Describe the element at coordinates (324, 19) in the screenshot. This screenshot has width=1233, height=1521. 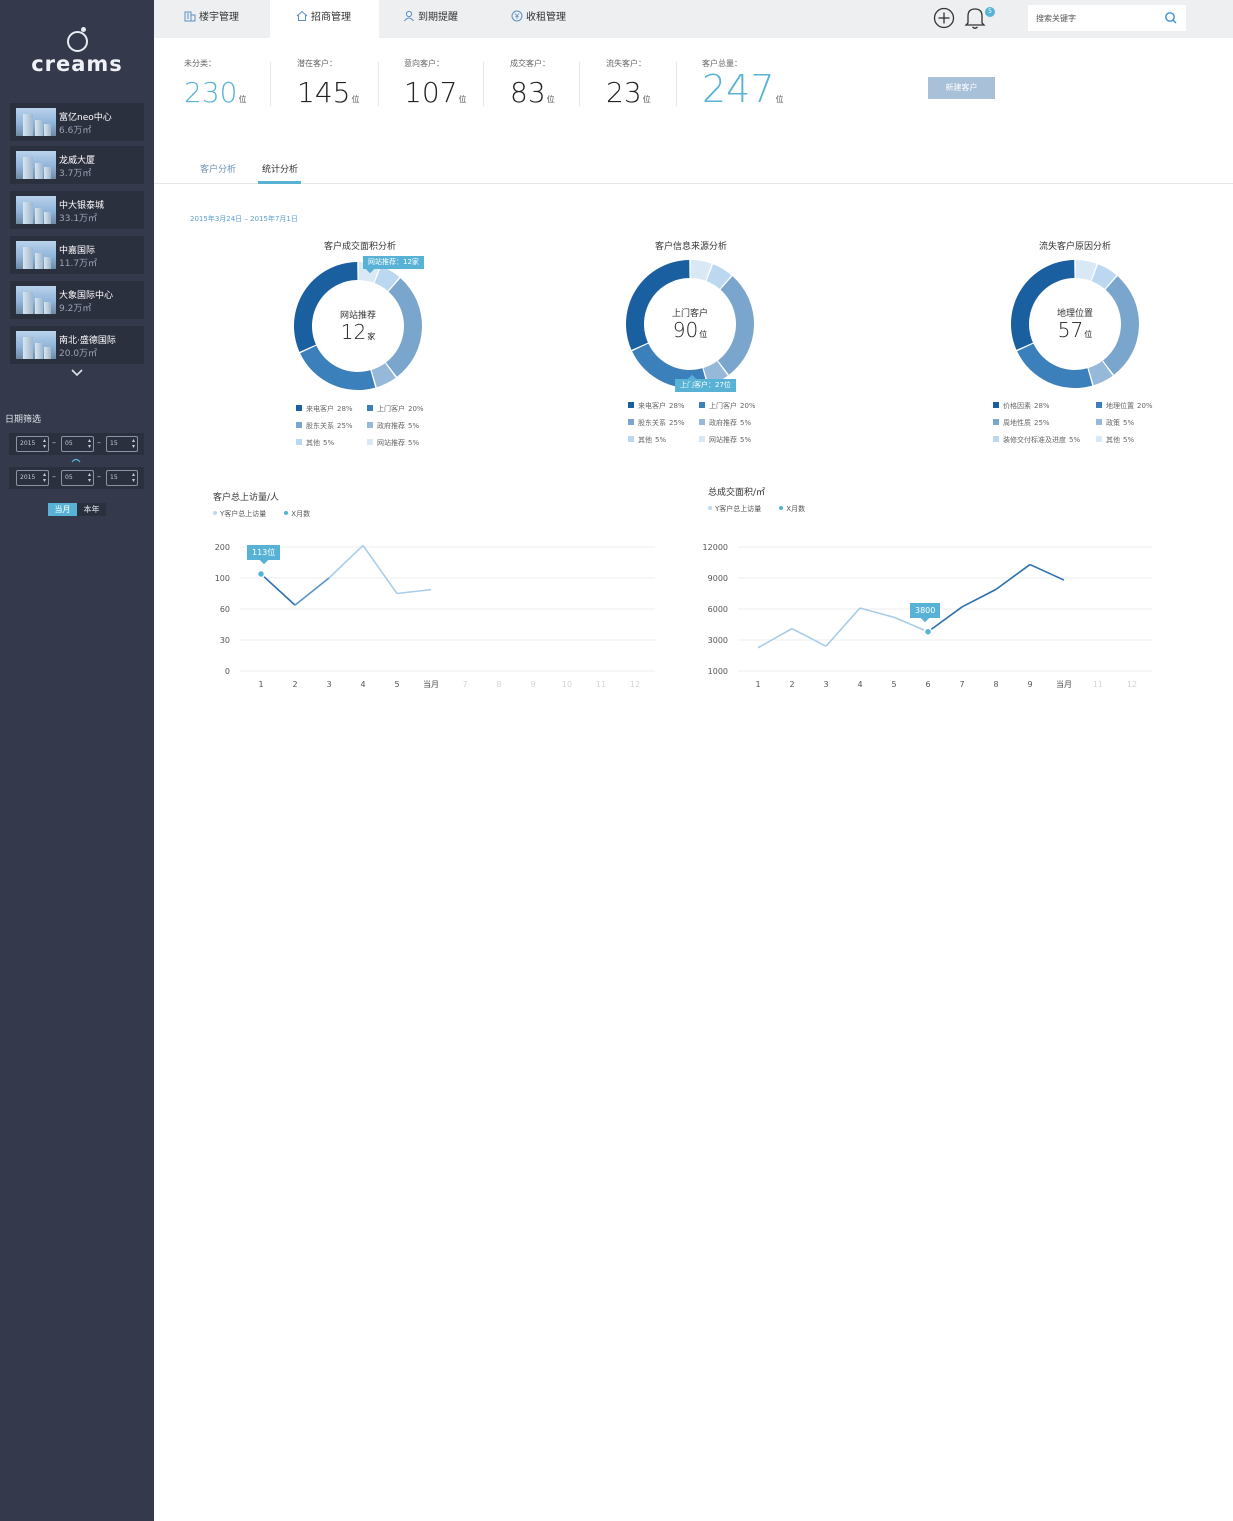
I see `tab-investment-management: 招商管理` at that location.